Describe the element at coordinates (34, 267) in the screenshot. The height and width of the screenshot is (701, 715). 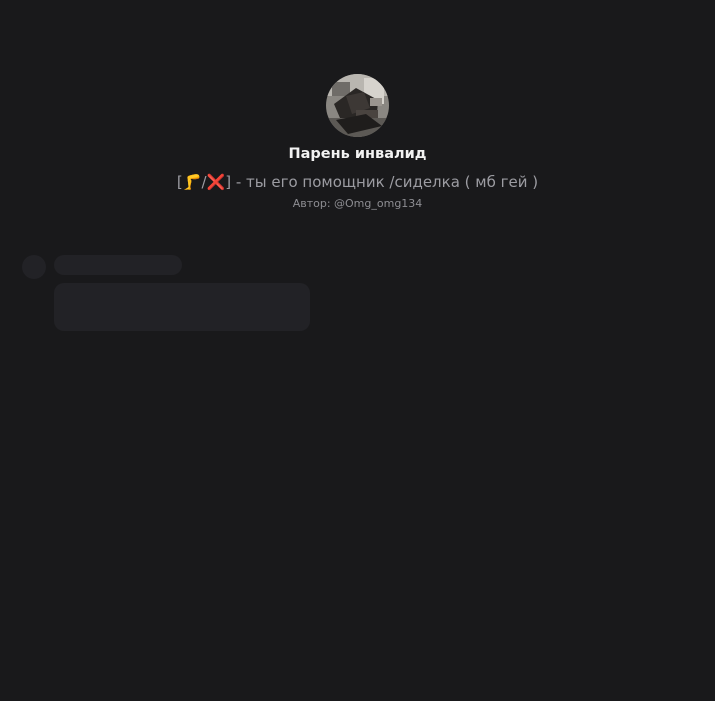
I see `message-avatar-skeleton` at that location.